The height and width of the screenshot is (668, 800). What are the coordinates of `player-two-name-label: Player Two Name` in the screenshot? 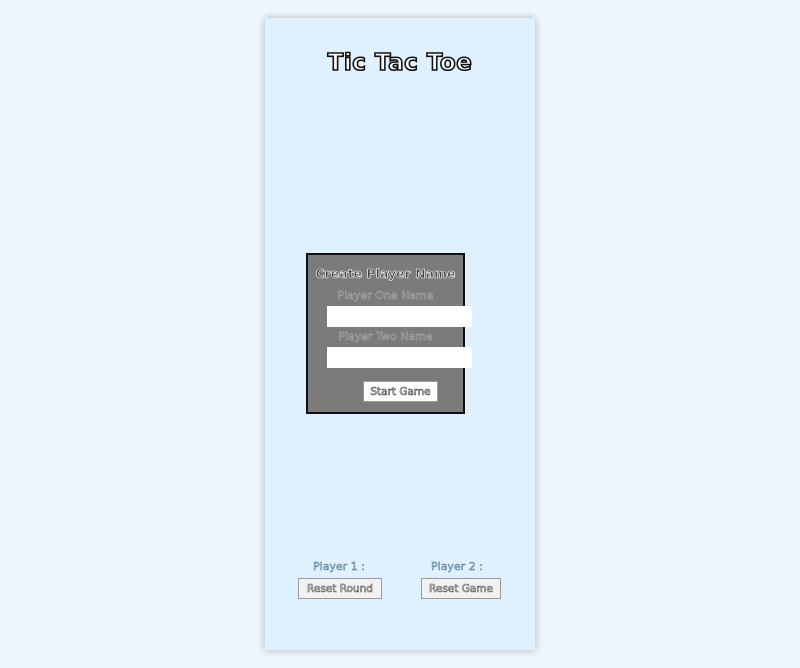 It's located at (385, 336).